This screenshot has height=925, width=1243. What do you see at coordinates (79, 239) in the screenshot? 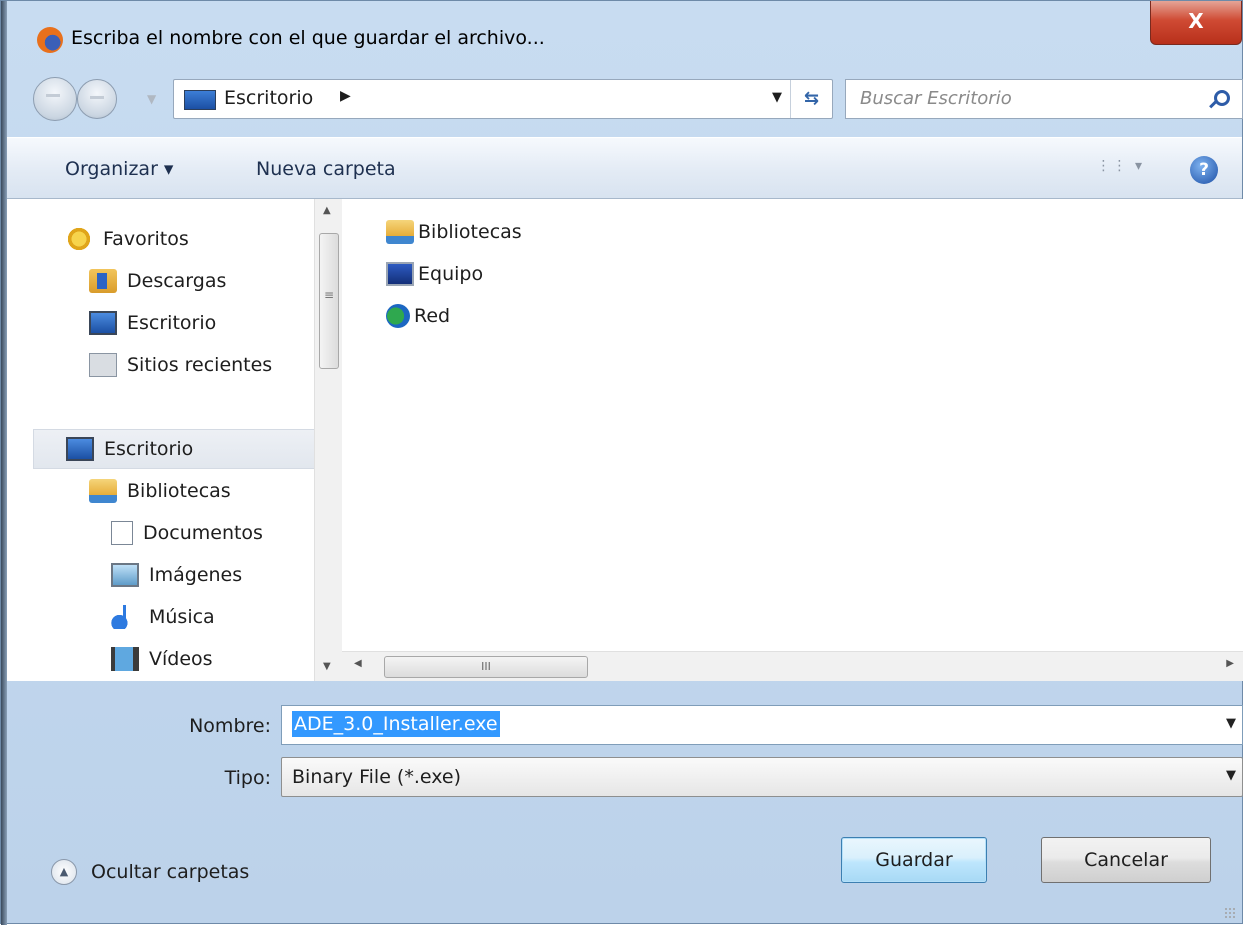
I see `star-icon` at bounding box center [79, 239].